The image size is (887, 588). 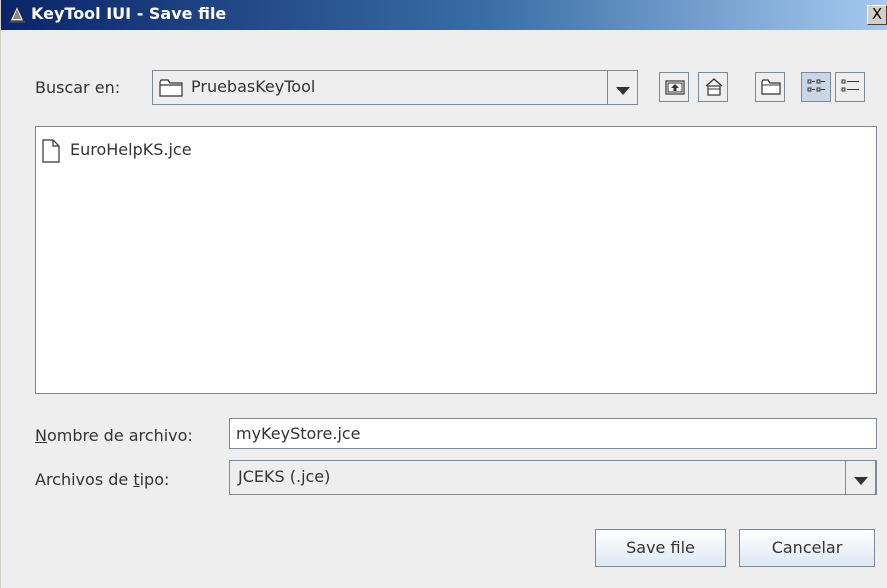 I want to click on details-view-button, so click(x=850, y=87).